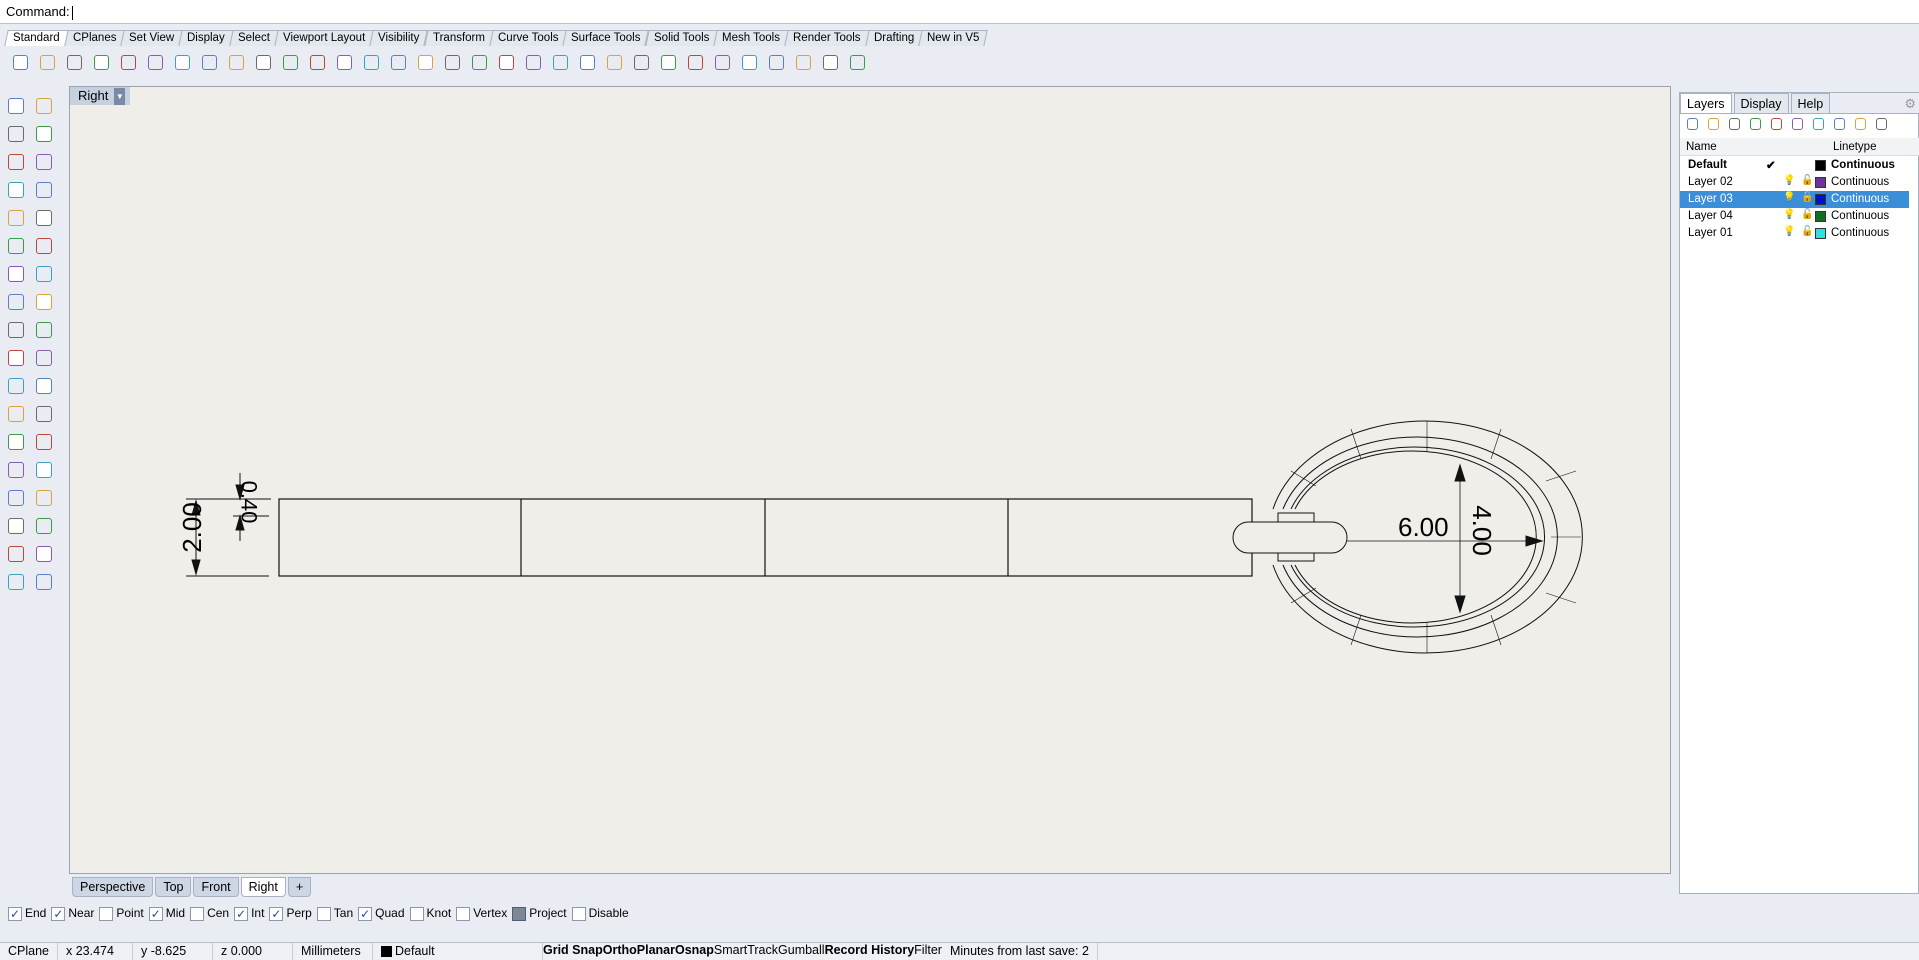 This screenshot has height=960, width=1919. I want to click on fillet-icon, so click(16, 414).